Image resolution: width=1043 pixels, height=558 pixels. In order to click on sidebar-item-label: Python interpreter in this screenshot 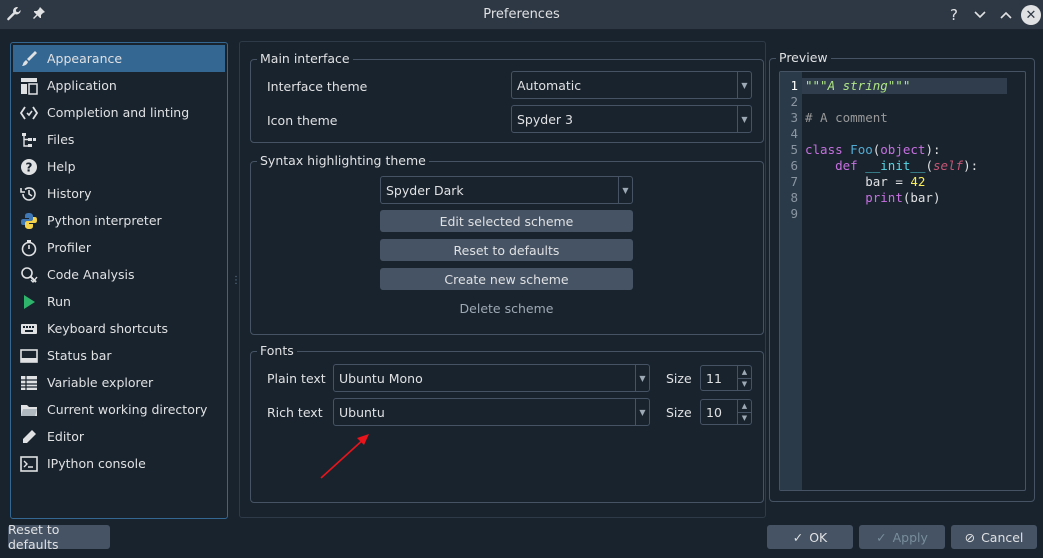, I will do `click(104, 220)`.